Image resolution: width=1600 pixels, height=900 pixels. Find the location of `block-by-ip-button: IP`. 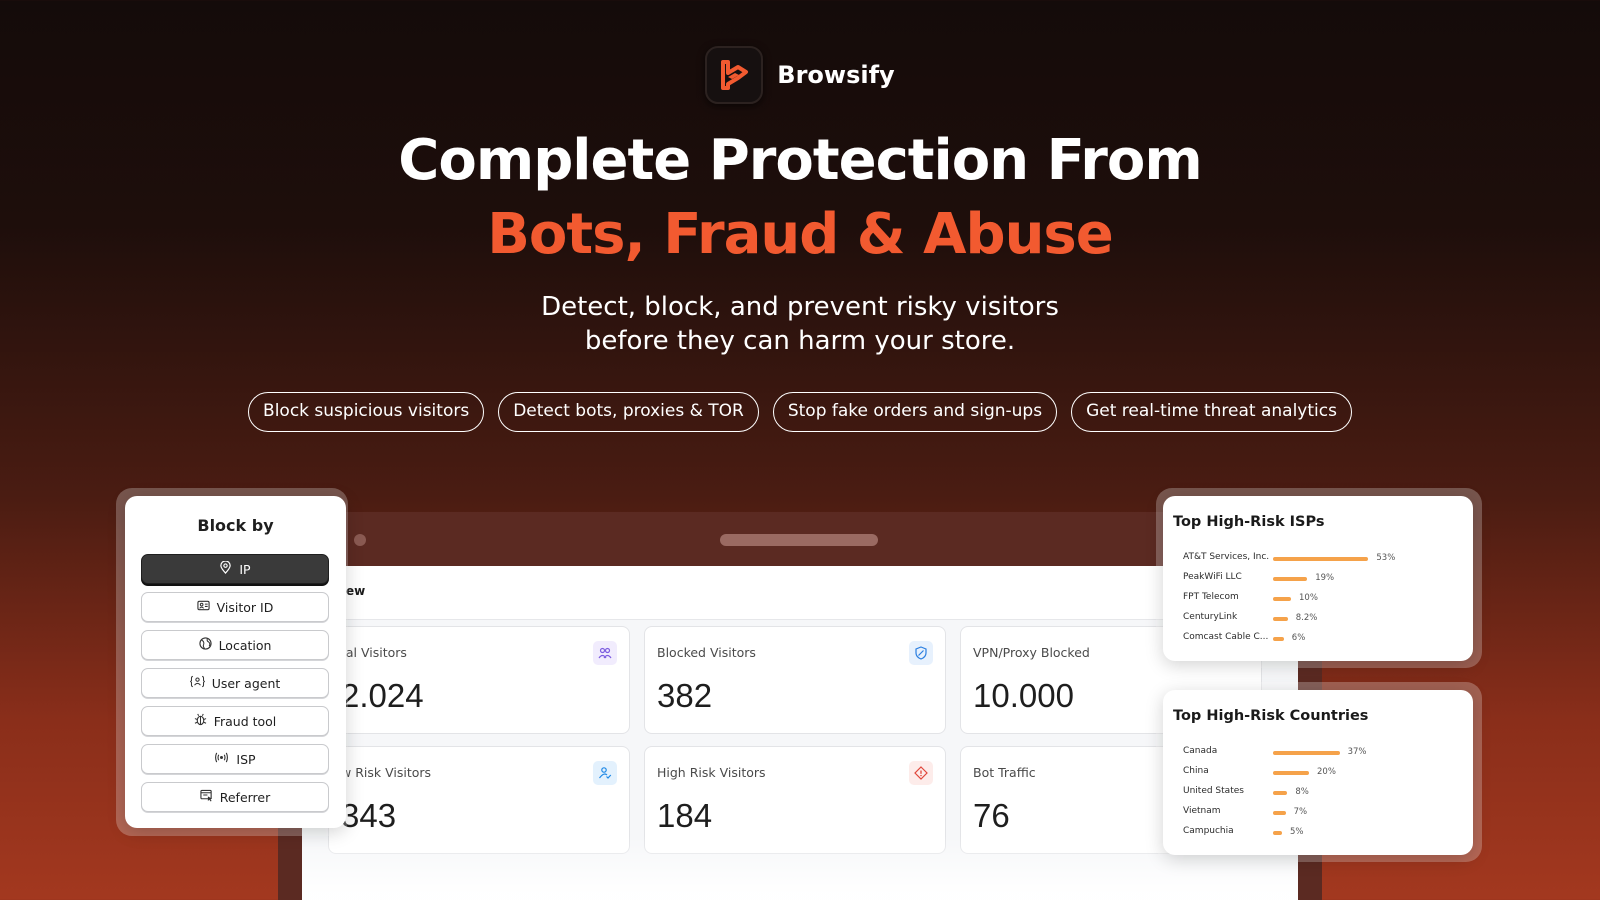

block-by-ip-button: IP is located at coordinates (235, 569).